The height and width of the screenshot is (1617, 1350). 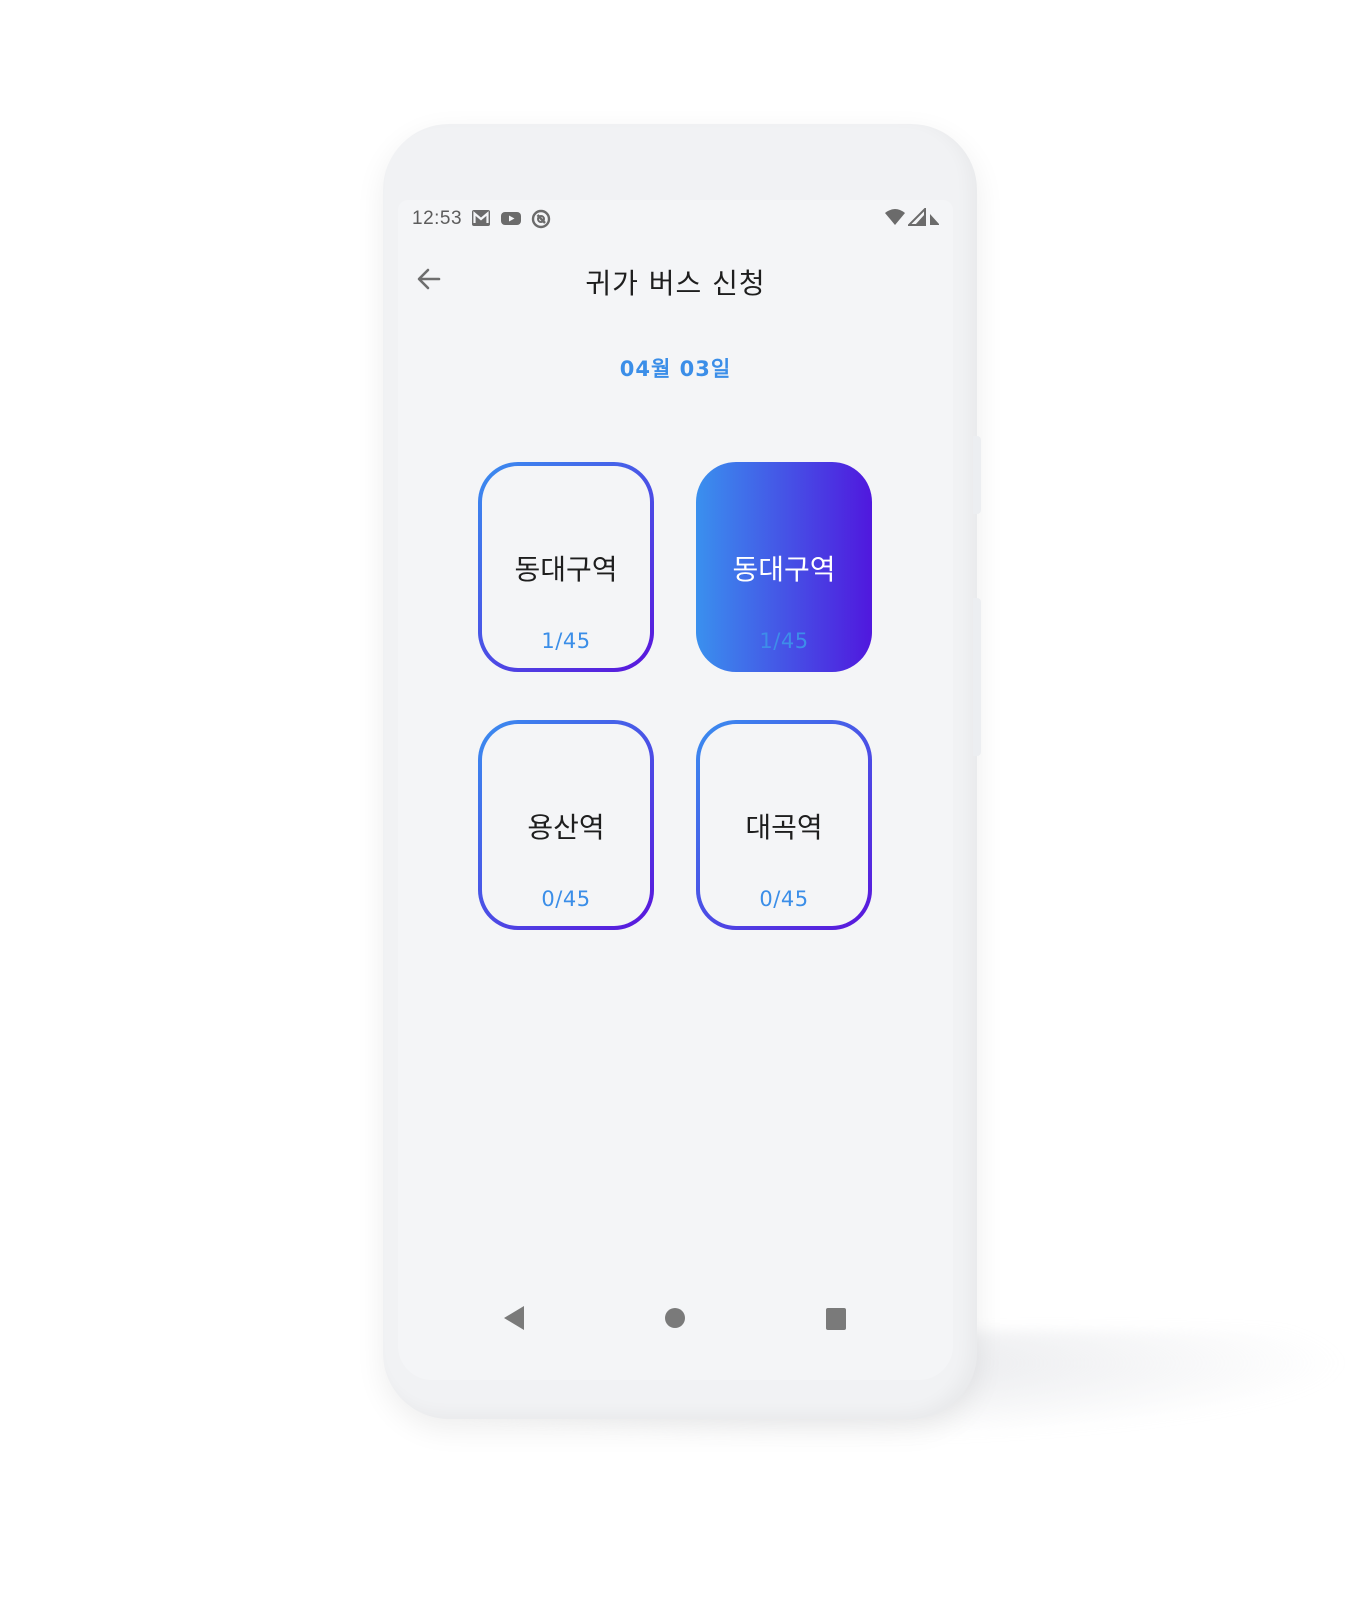 I want to click on status-bar: 12:53, so click(x=675, y=220).